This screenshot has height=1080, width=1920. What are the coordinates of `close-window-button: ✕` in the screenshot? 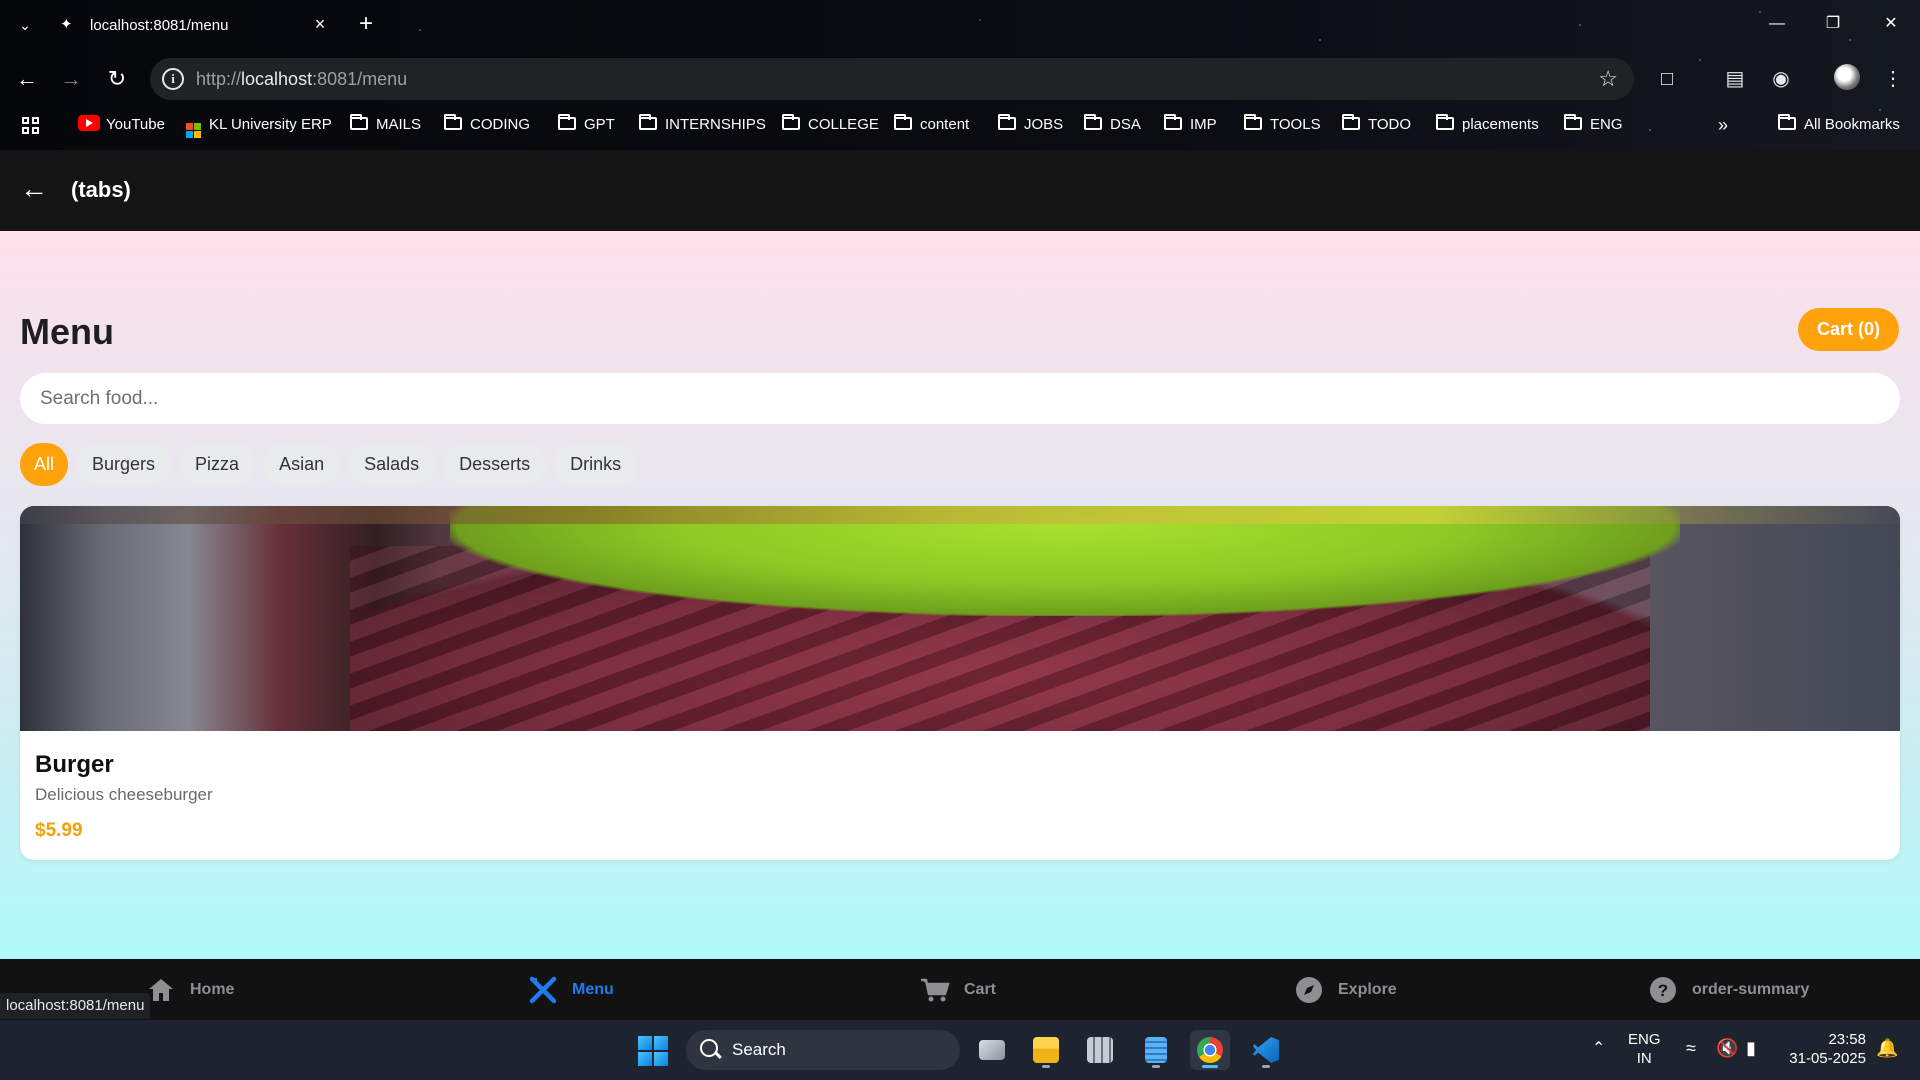 It's located at (1891, 24).